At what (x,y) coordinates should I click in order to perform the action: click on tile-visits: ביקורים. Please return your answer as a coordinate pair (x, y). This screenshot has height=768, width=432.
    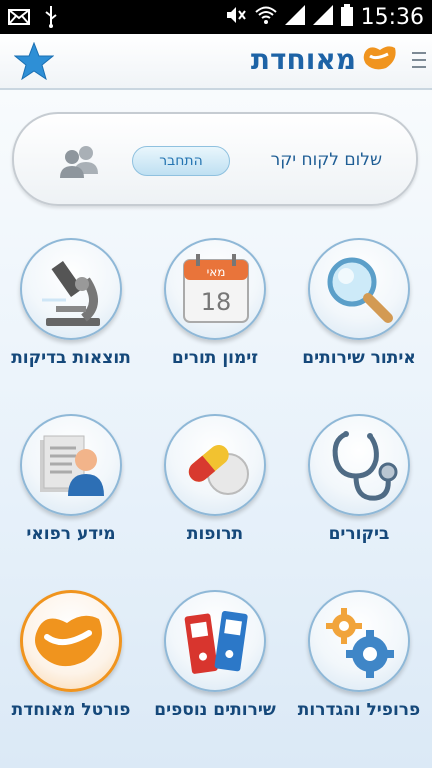
    Looking at the image, I should click on (358, 484).